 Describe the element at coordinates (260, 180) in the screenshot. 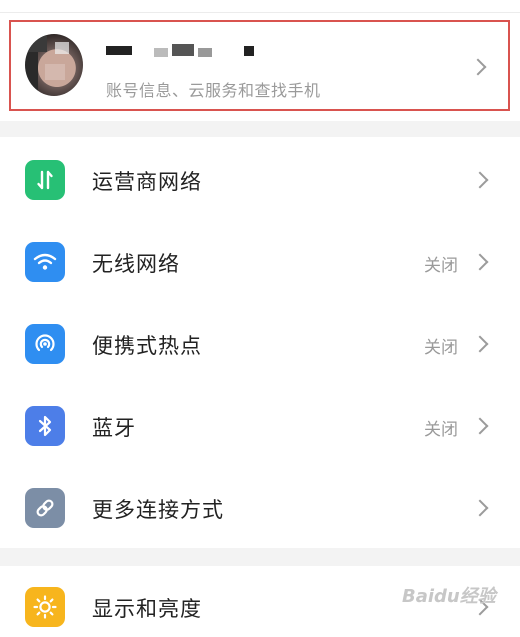

I see `settings-item-carrier-network: 运营商网络` at that location.